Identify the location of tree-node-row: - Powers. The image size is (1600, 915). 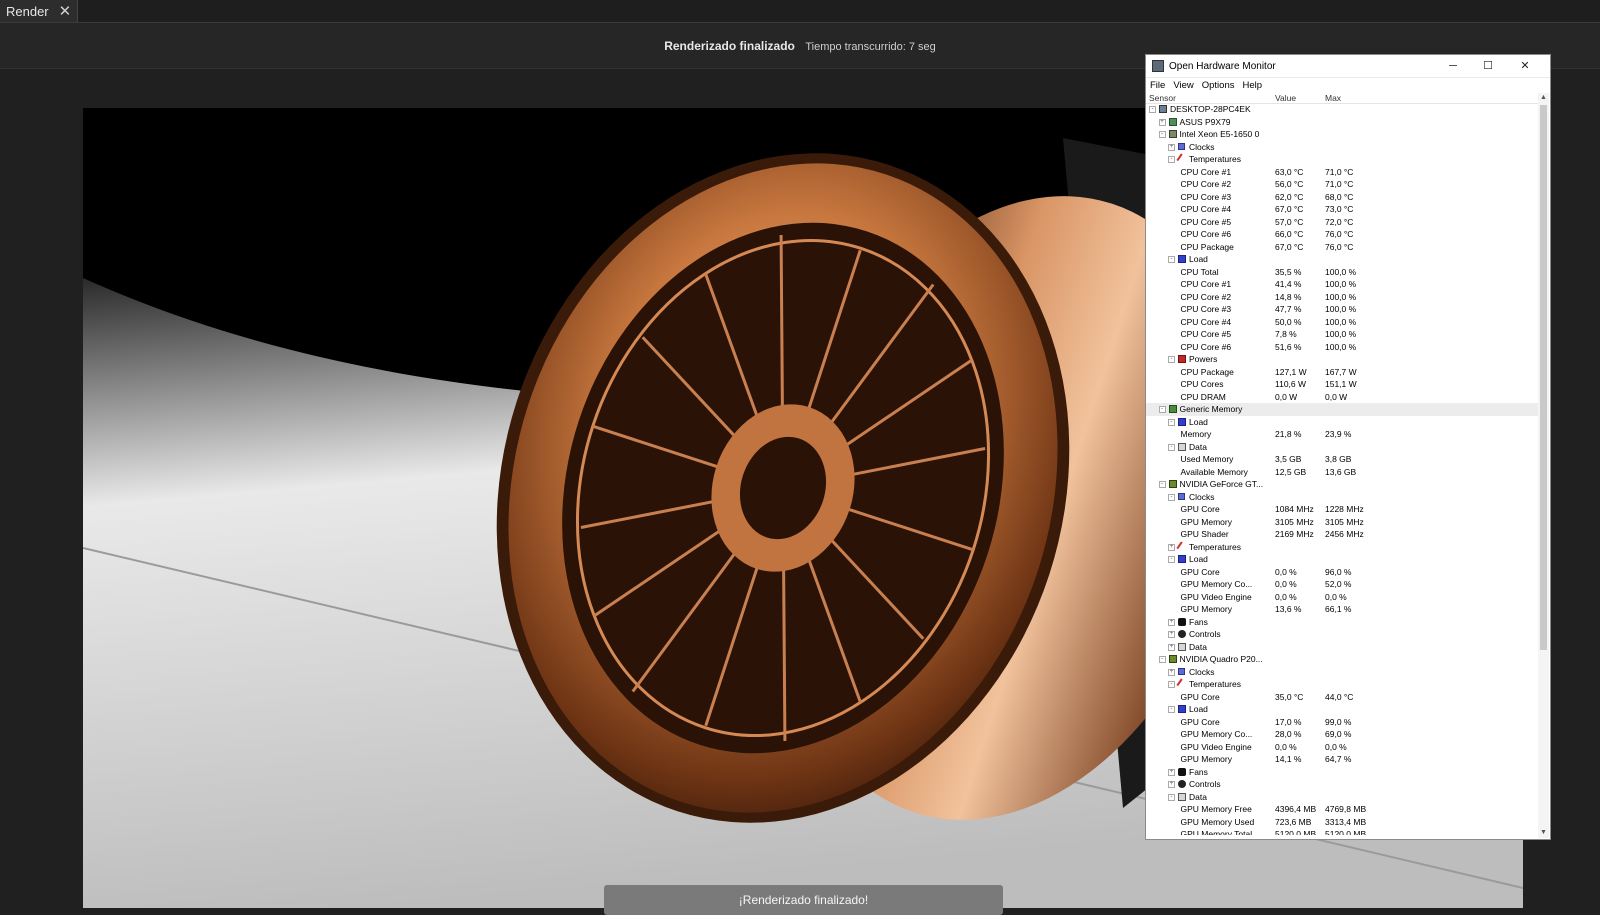
(1342, 359).